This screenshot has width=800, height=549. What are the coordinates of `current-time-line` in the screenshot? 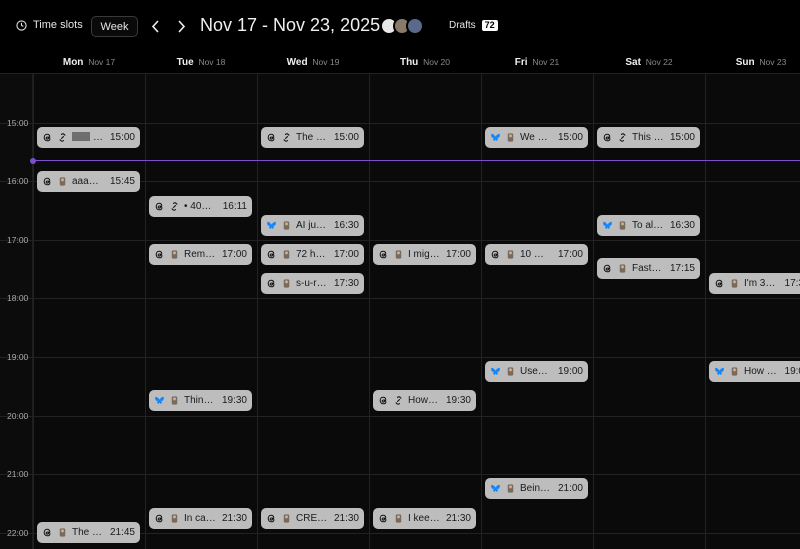 It's located at (416, 160).